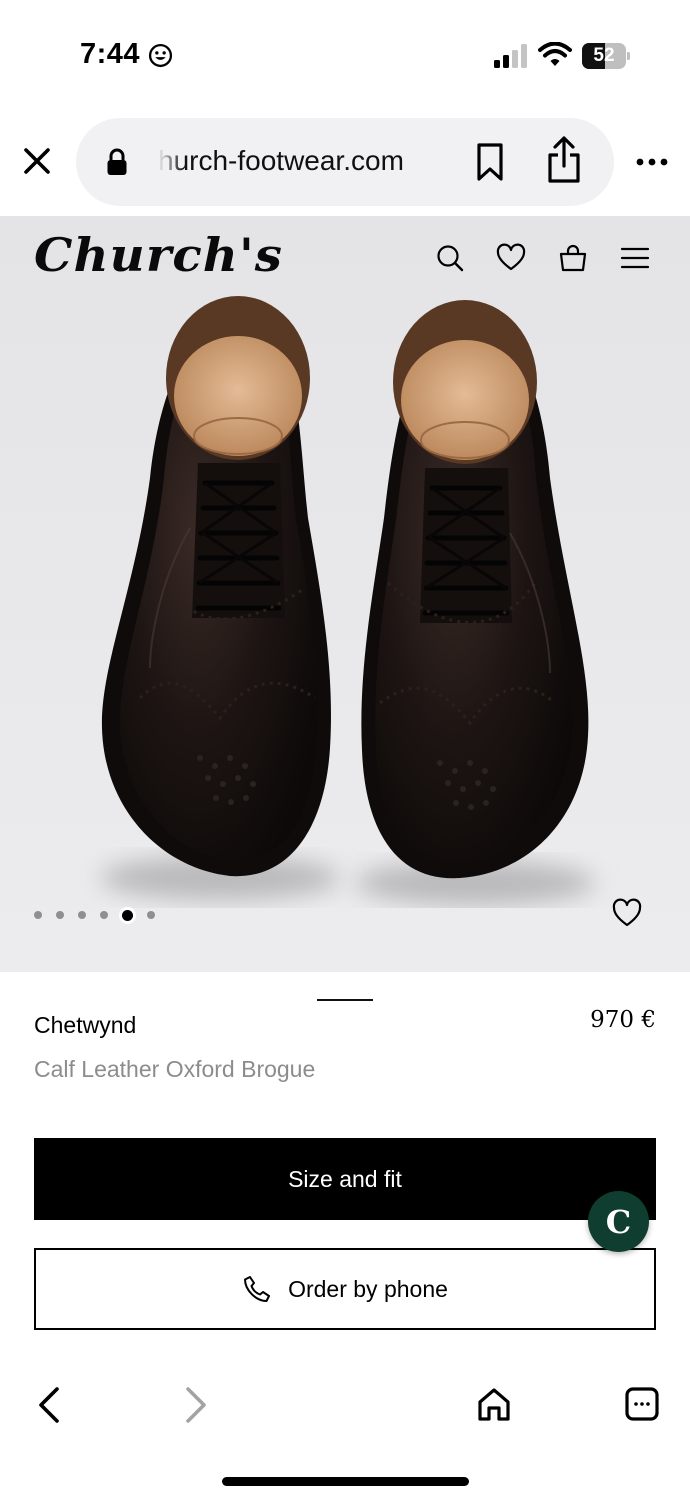 The width and height of the screenshot is (690, 1500). What do you see at coordinates (345, 1000) in the screenshot?
I see `sheet-handle` at bounding box center [345, 1000].